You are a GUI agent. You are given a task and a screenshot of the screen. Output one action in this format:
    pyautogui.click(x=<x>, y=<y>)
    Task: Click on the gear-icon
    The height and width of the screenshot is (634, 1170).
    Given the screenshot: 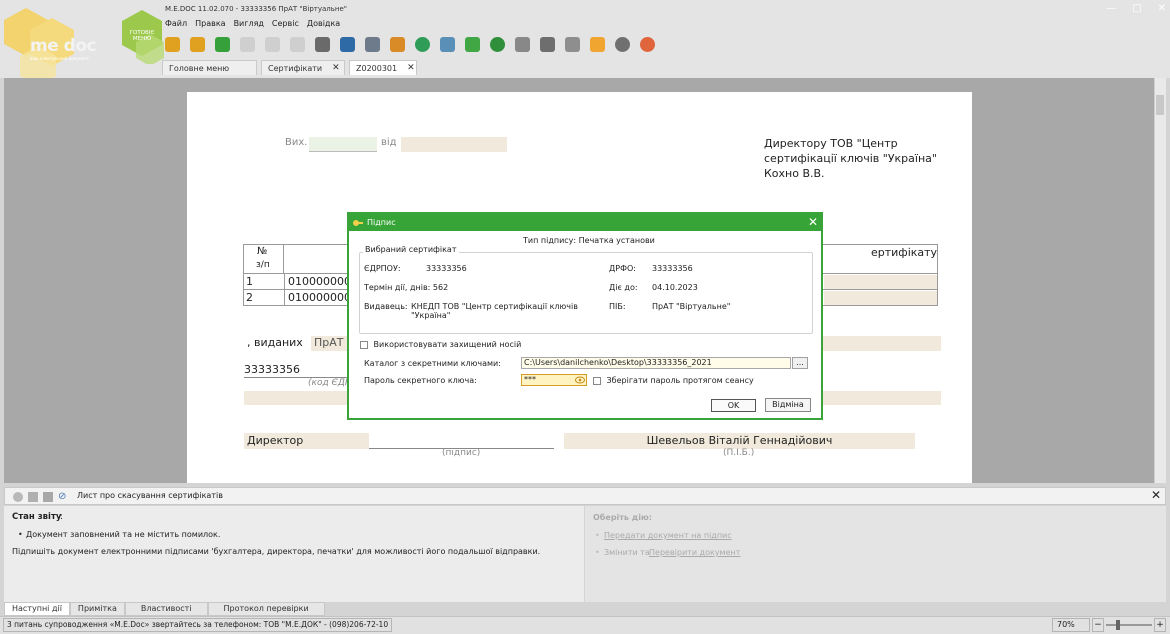 What is the action you would take?
    pyautogui.click(x=572, y=44)
    